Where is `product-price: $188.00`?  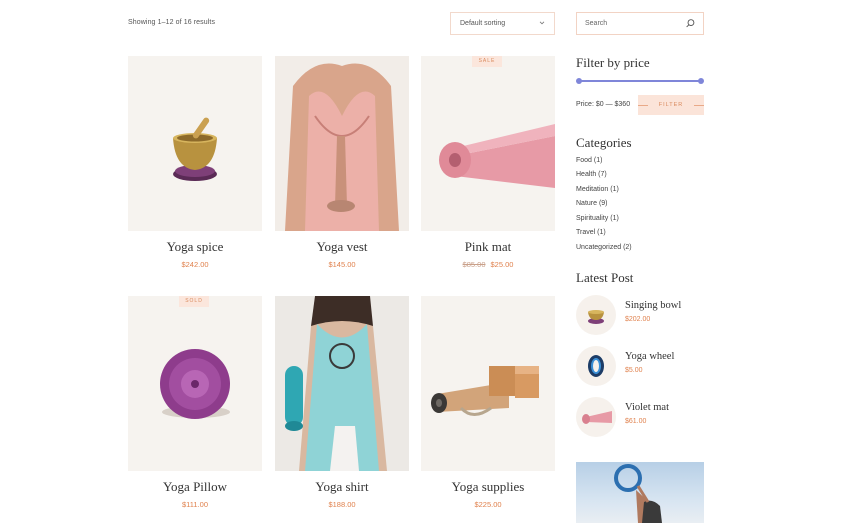
product-price: $188.00 is located at coordinates (342, 504).